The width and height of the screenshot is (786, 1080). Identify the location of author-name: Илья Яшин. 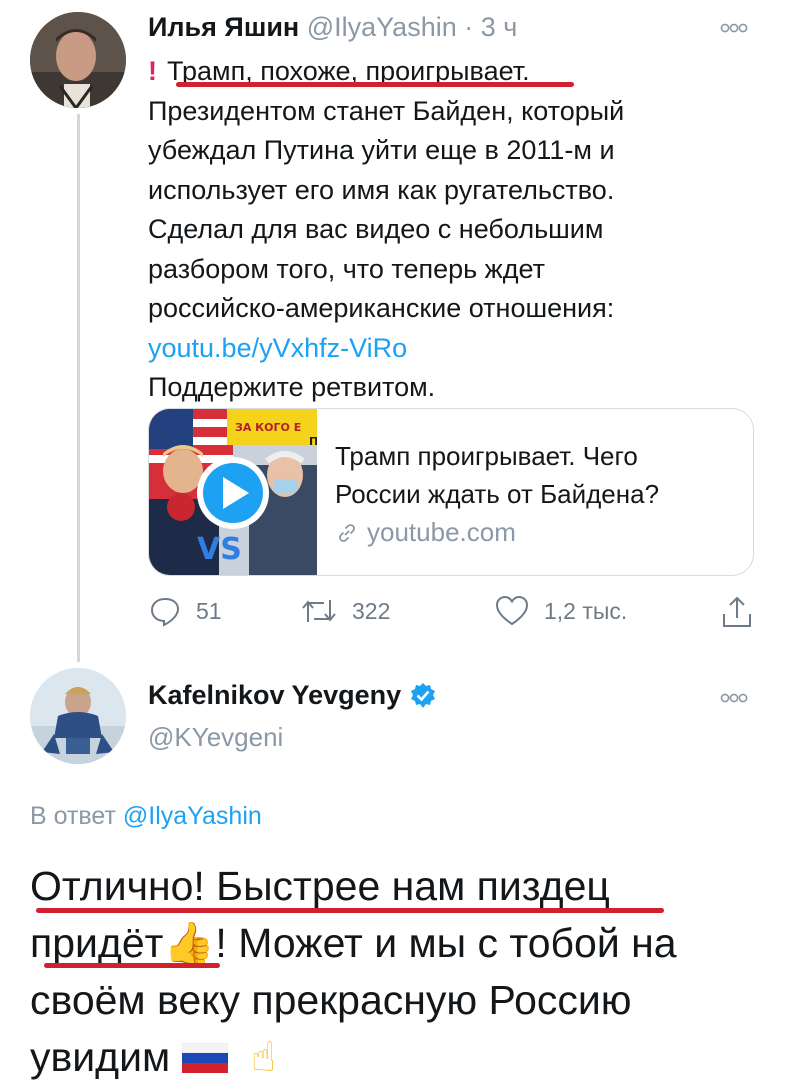
(223, 27).